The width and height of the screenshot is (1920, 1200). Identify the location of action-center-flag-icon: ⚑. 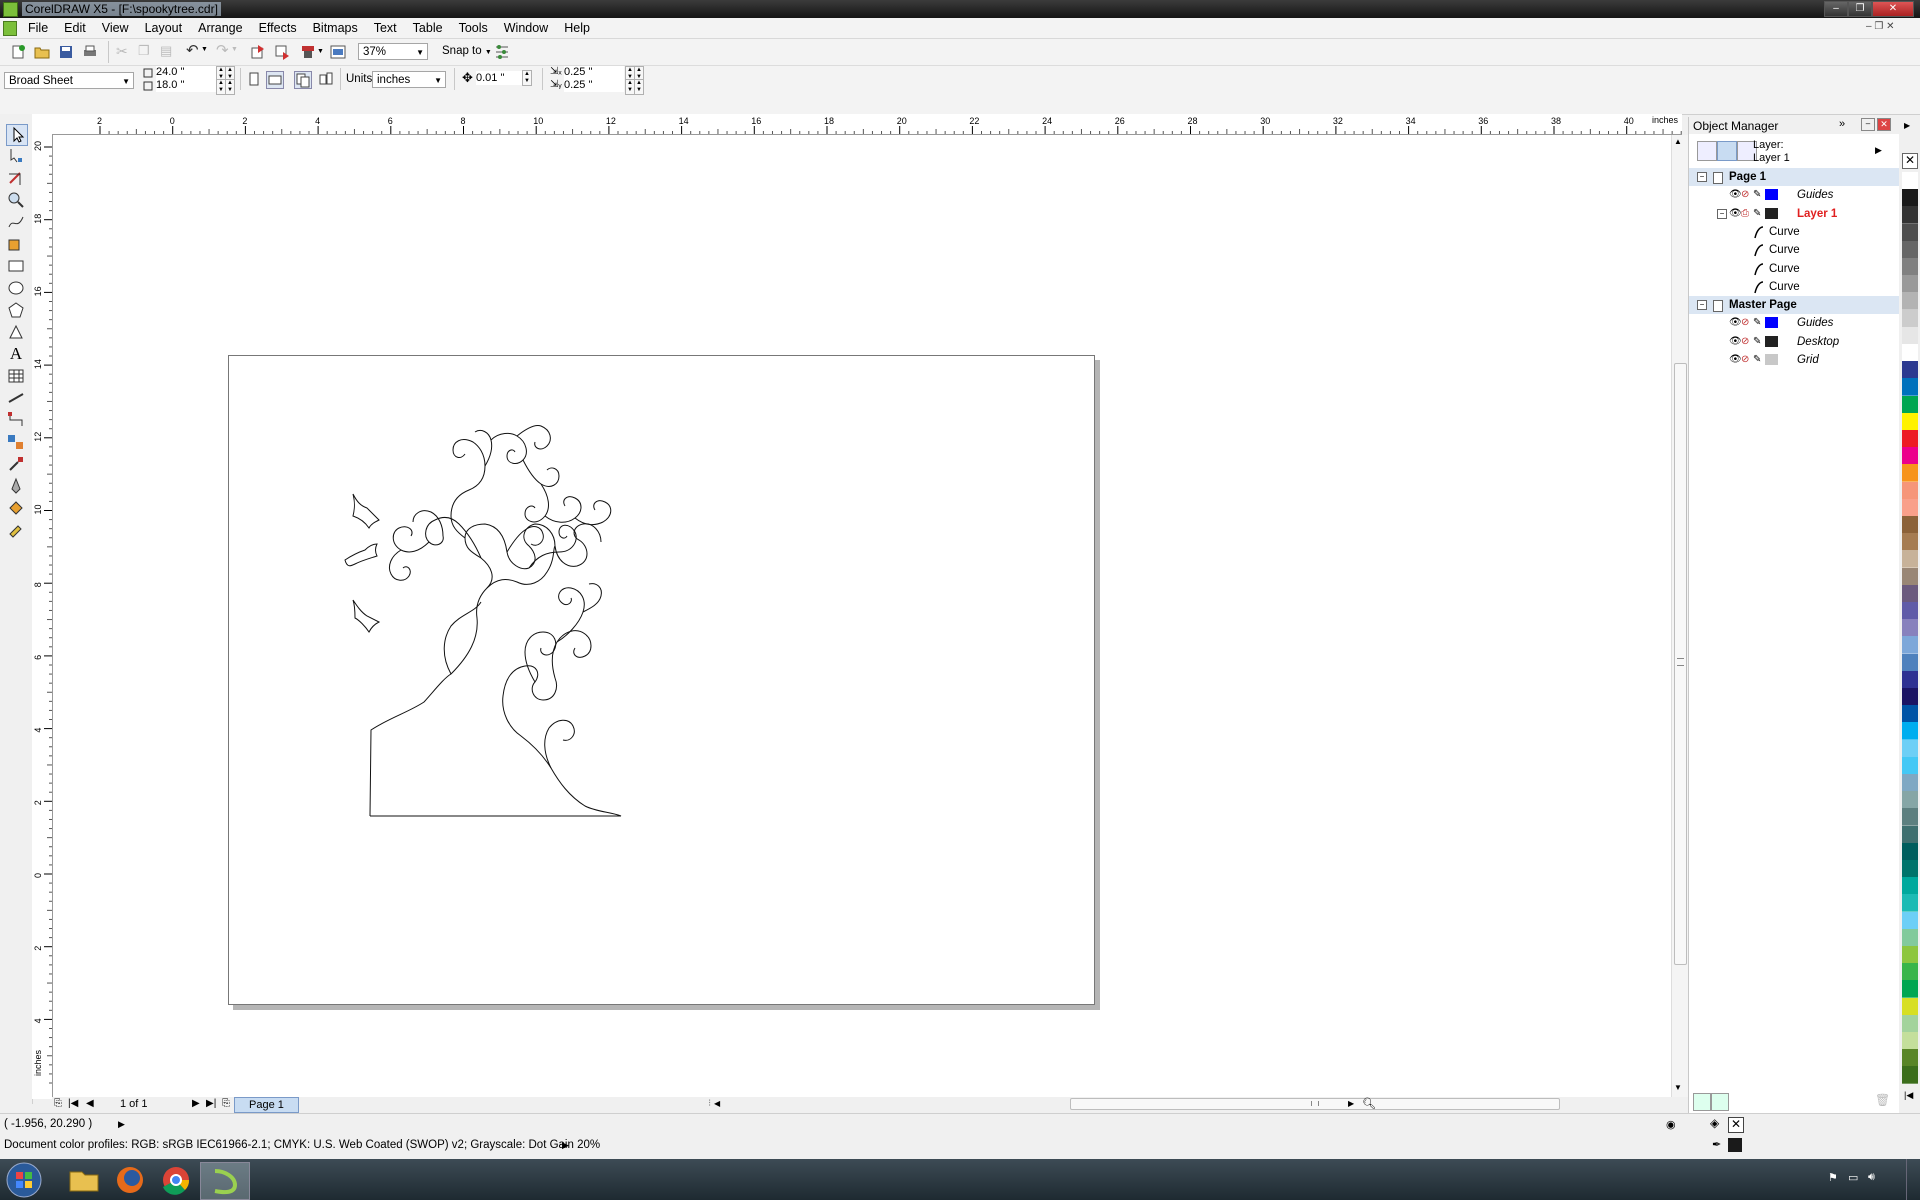
(1833, 1177).